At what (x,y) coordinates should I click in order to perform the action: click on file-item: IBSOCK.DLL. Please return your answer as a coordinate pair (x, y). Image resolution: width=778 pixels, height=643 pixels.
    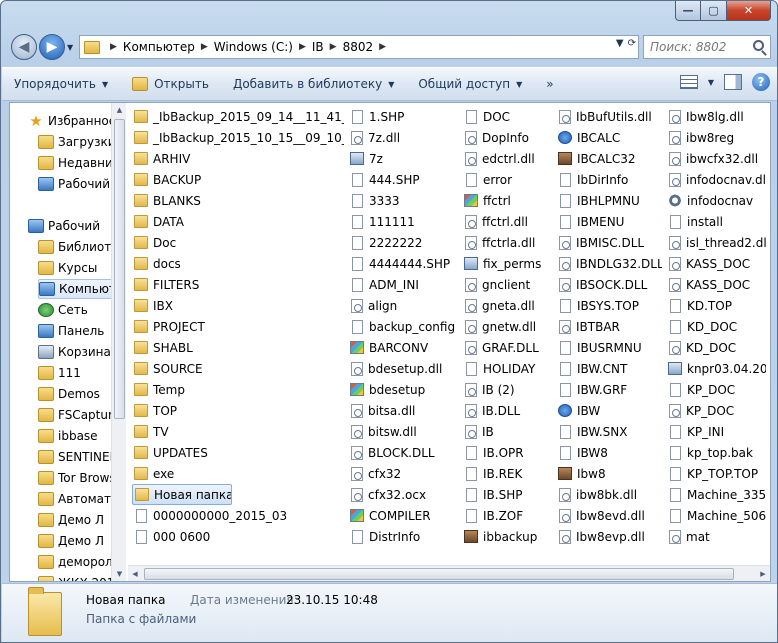
    Looking at the image, I should click on (609, 284).